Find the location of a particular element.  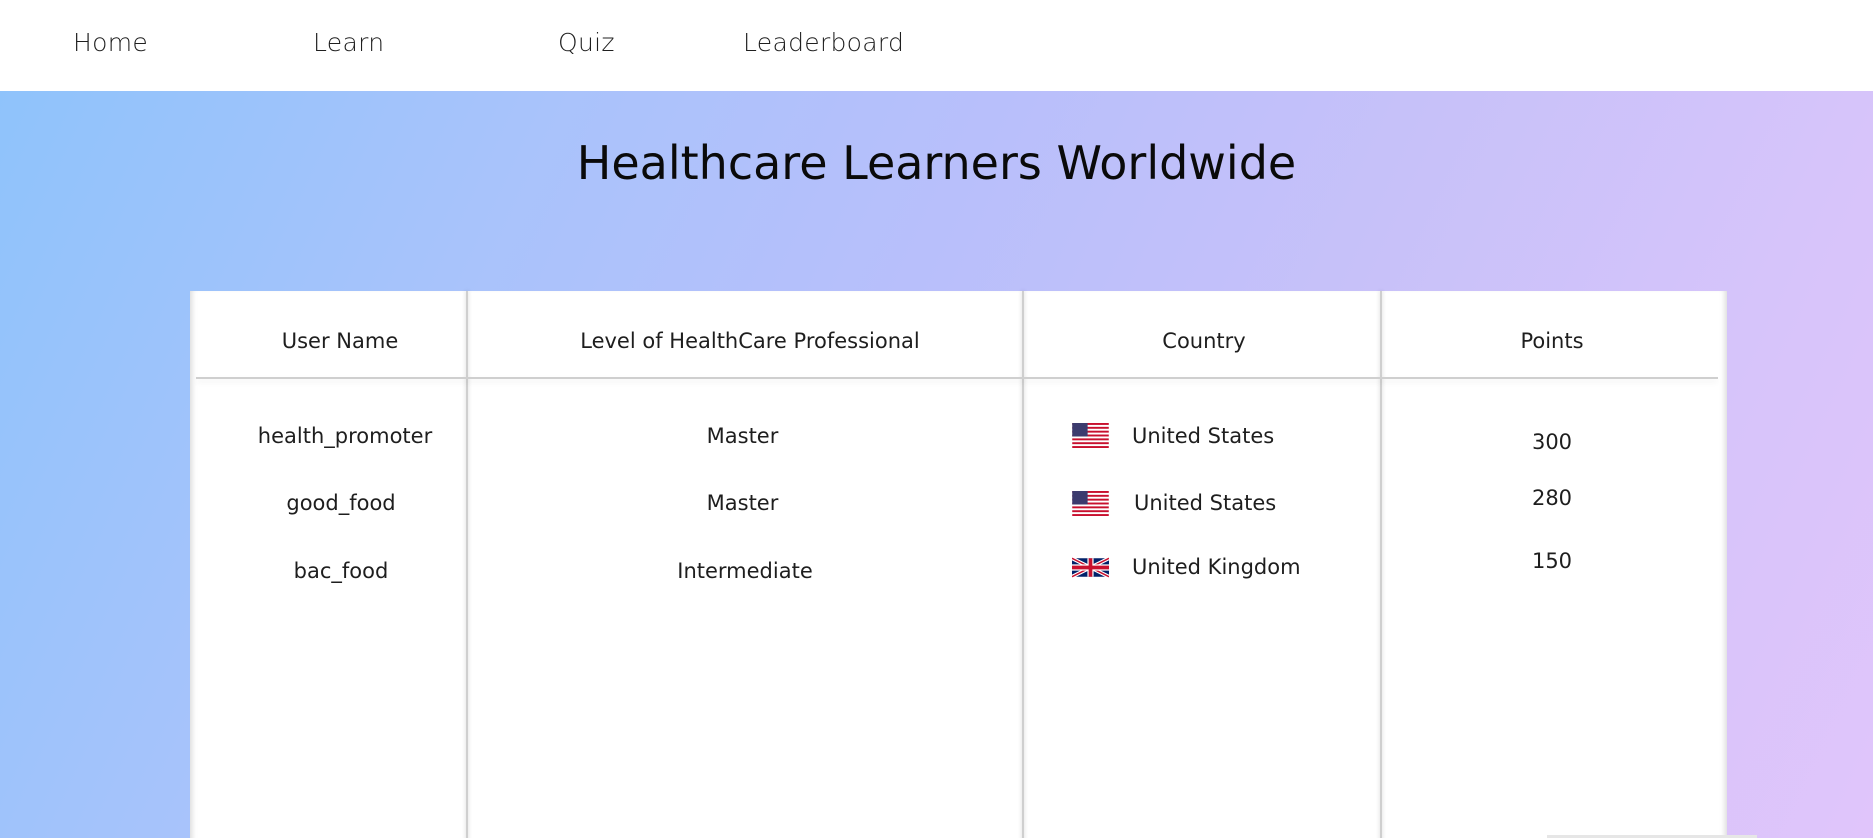

table-row-level: Intermediate is located at coordinates (745, 571).